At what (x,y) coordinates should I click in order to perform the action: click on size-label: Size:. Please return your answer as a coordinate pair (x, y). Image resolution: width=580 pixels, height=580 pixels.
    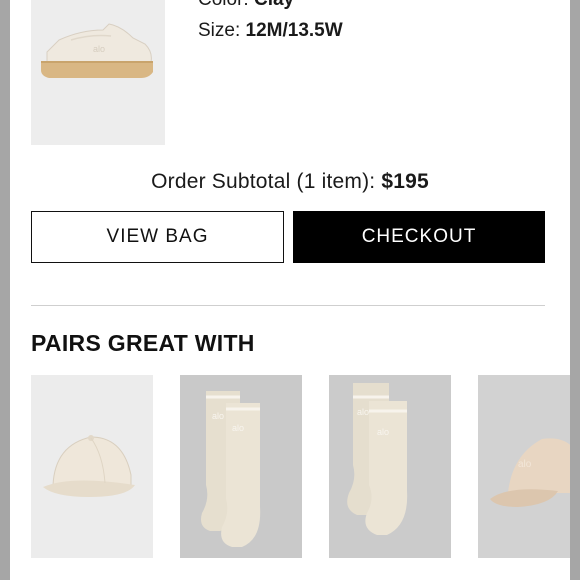
    Looking at the image, I should click on (219, 30).